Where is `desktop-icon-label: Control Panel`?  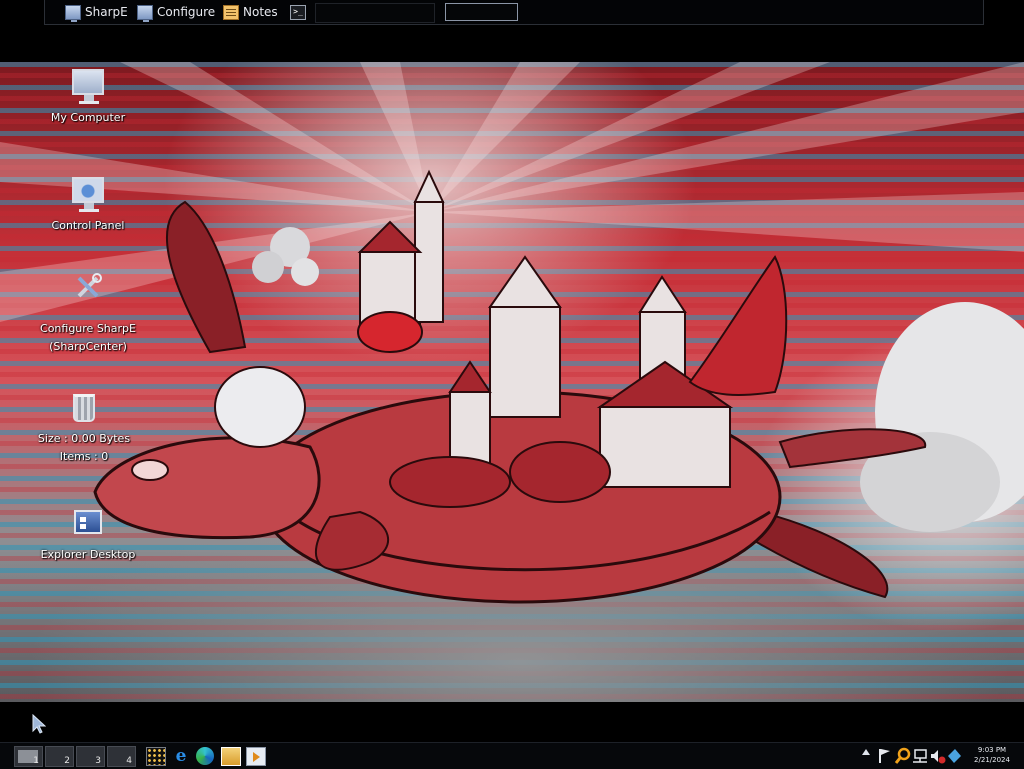
desktop-icon-label: Control Panel is located at coordinates (88, 225).